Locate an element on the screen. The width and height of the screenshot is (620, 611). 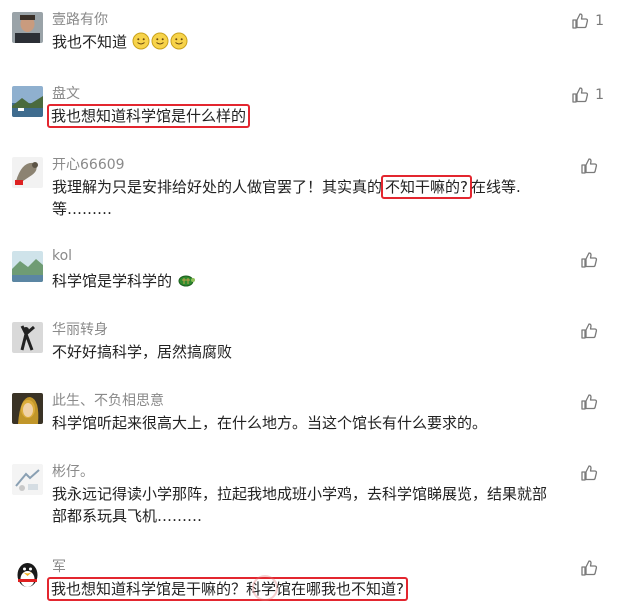
comment-author: 华丽转身 is located at coordinates (80, 329).